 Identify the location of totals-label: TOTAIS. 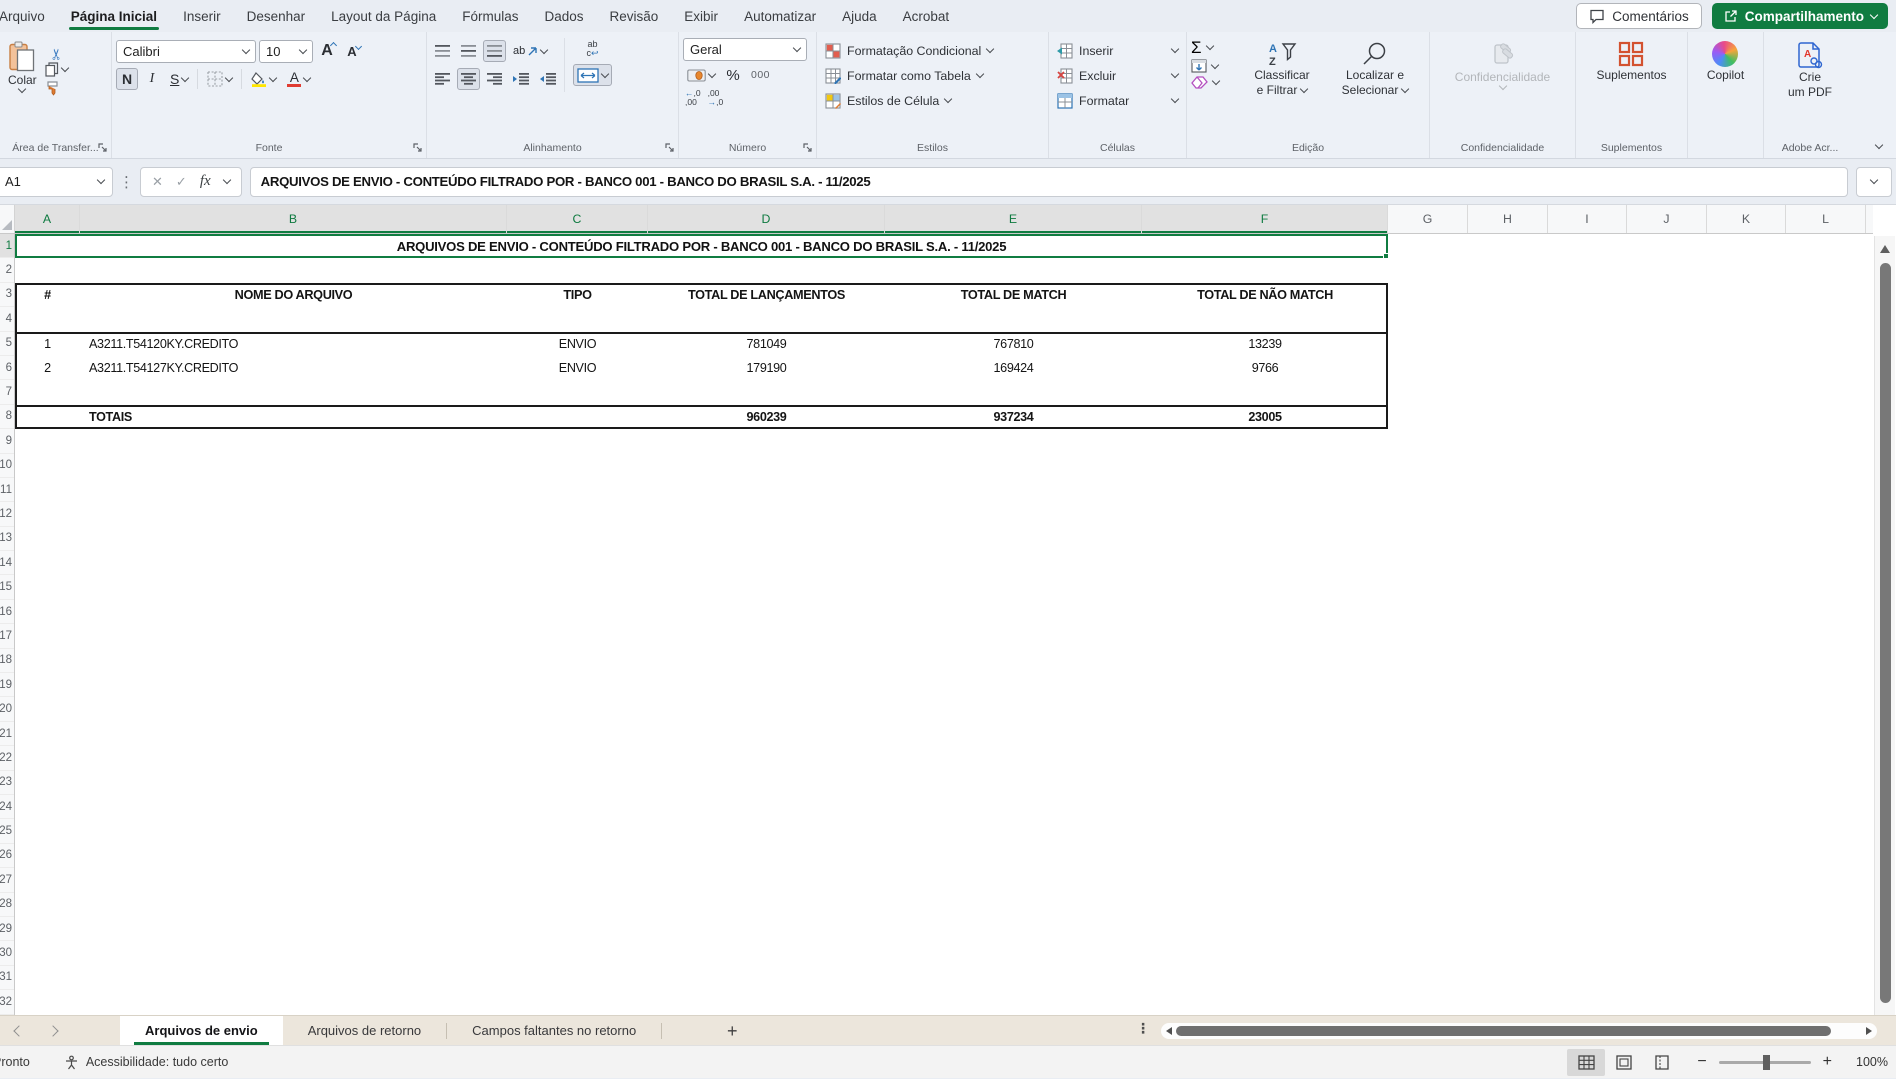
(293, 417).